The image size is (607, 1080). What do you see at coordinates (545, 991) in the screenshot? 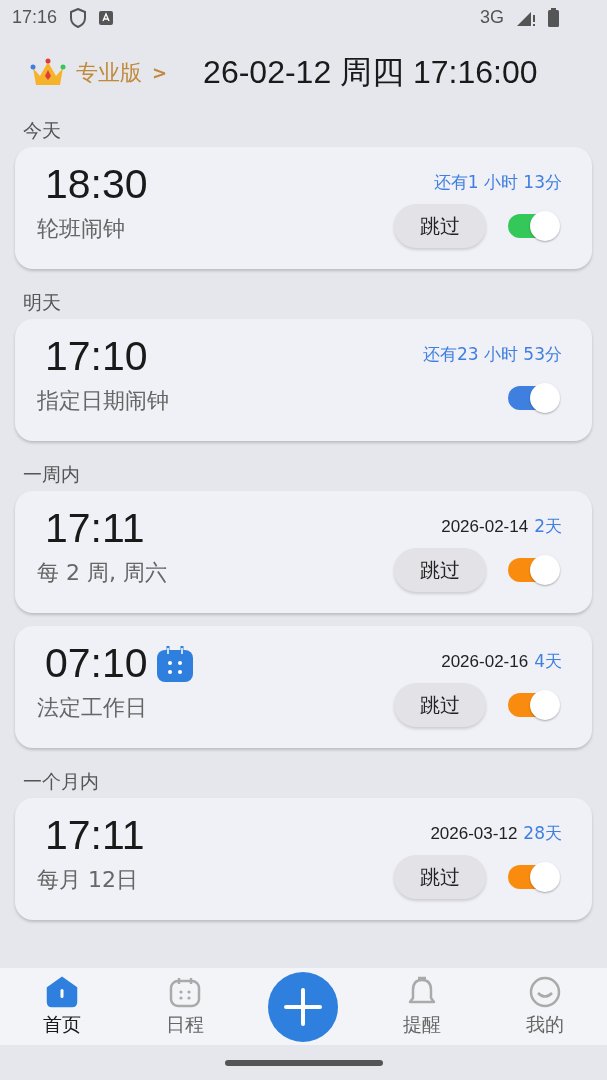
I see `smile-icon` at bounding box center [545, 991].